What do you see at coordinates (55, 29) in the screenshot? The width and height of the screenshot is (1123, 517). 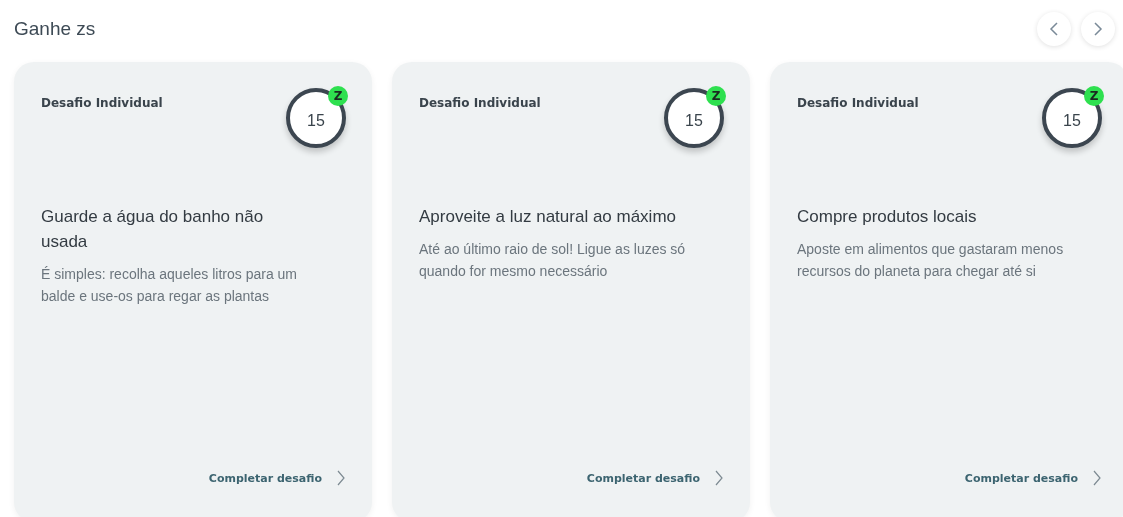 I see `section-title: Ganhe zs` at bounding box center [55, 29].